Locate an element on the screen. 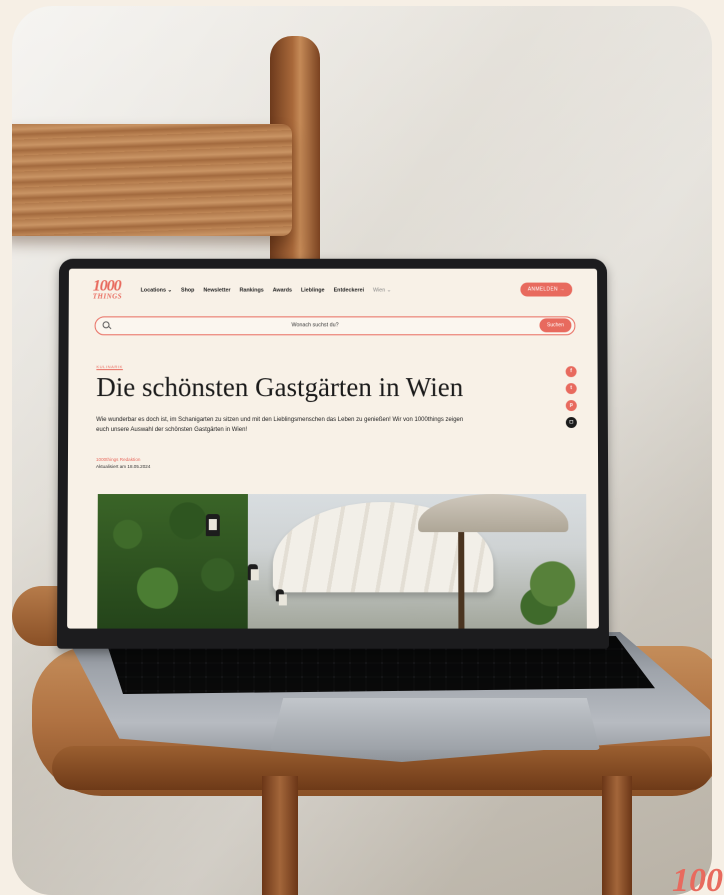 The image size is (724, 895). laptop-trackpad is located at coordinates (435, 724).